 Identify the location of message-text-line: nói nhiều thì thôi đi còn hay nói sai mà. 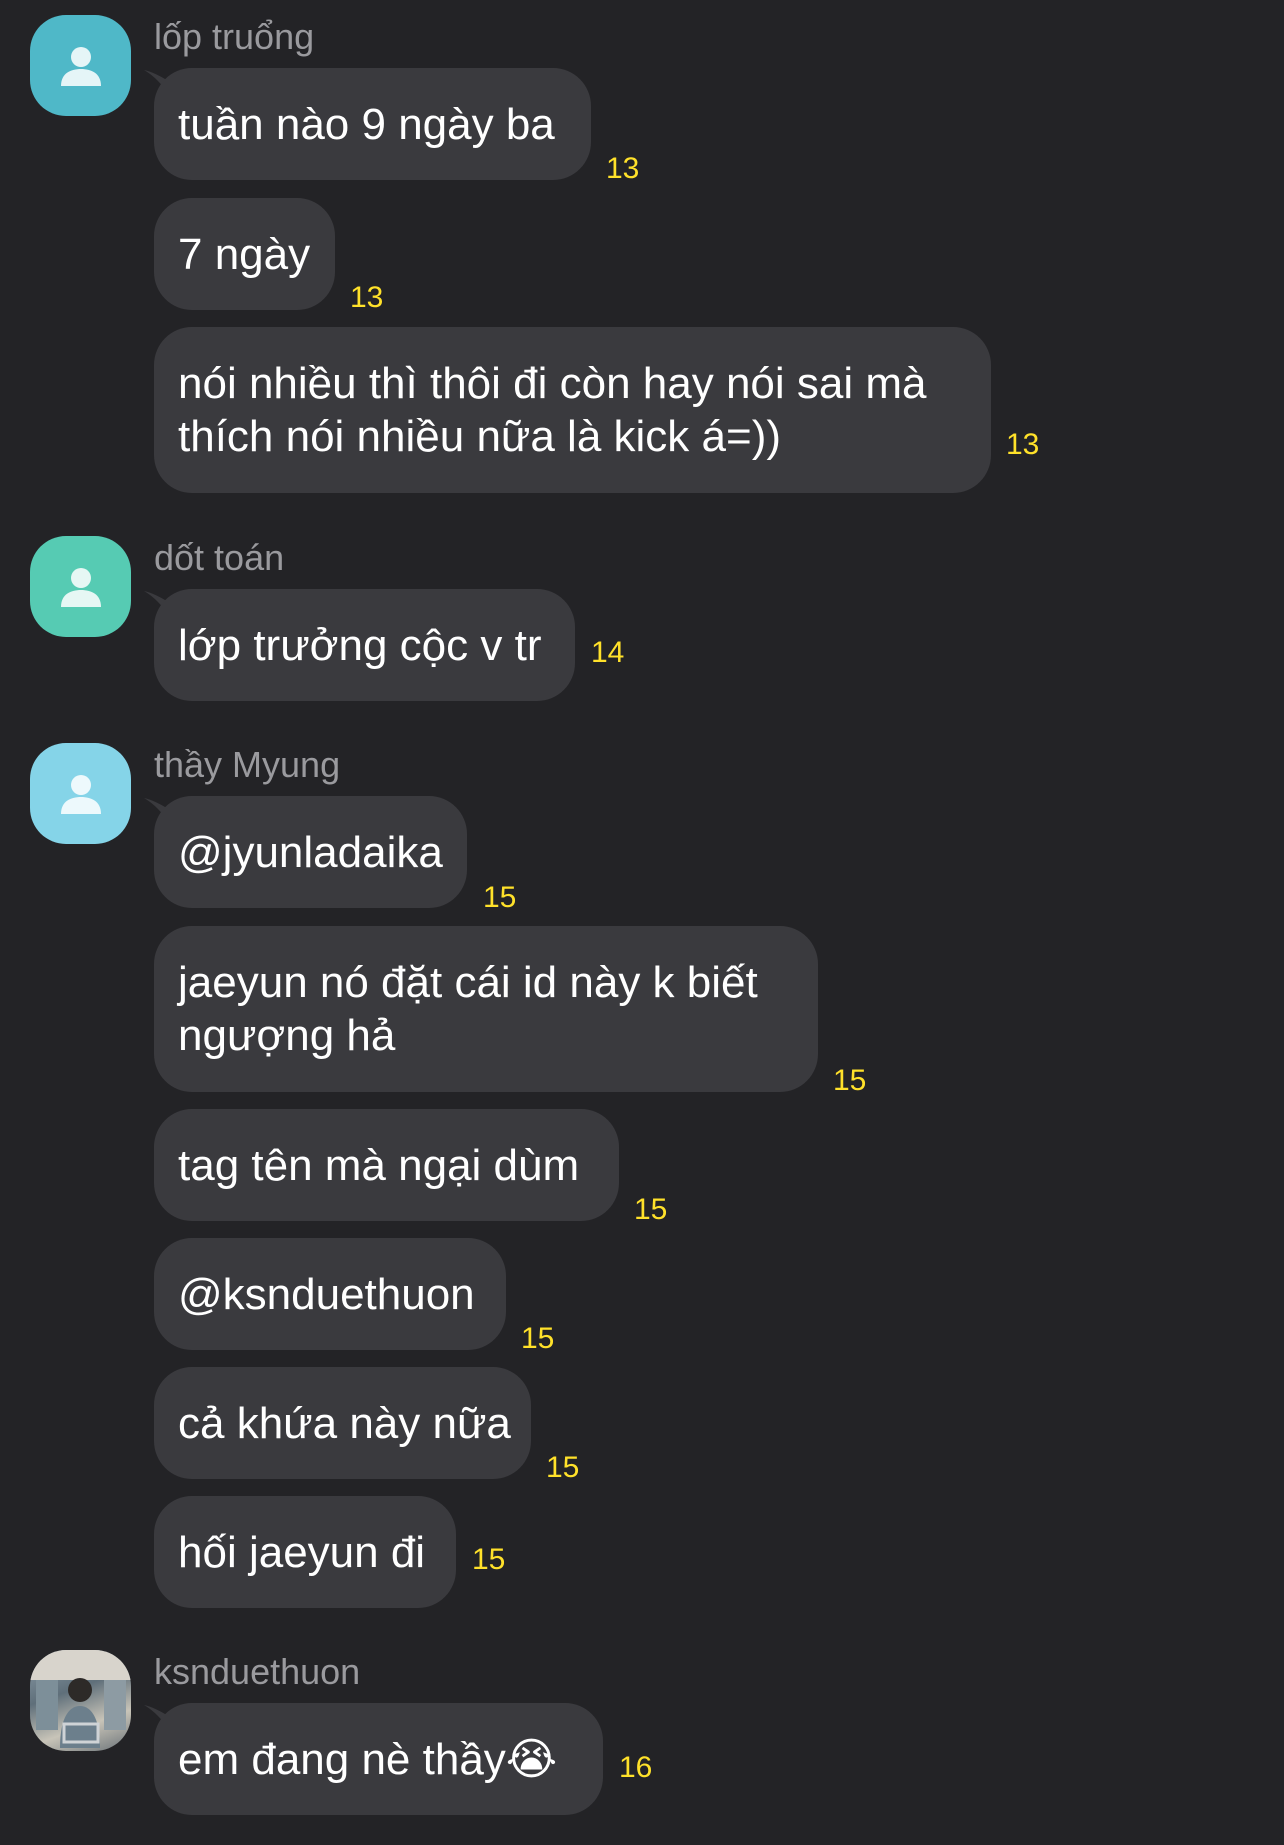
(552, 383).